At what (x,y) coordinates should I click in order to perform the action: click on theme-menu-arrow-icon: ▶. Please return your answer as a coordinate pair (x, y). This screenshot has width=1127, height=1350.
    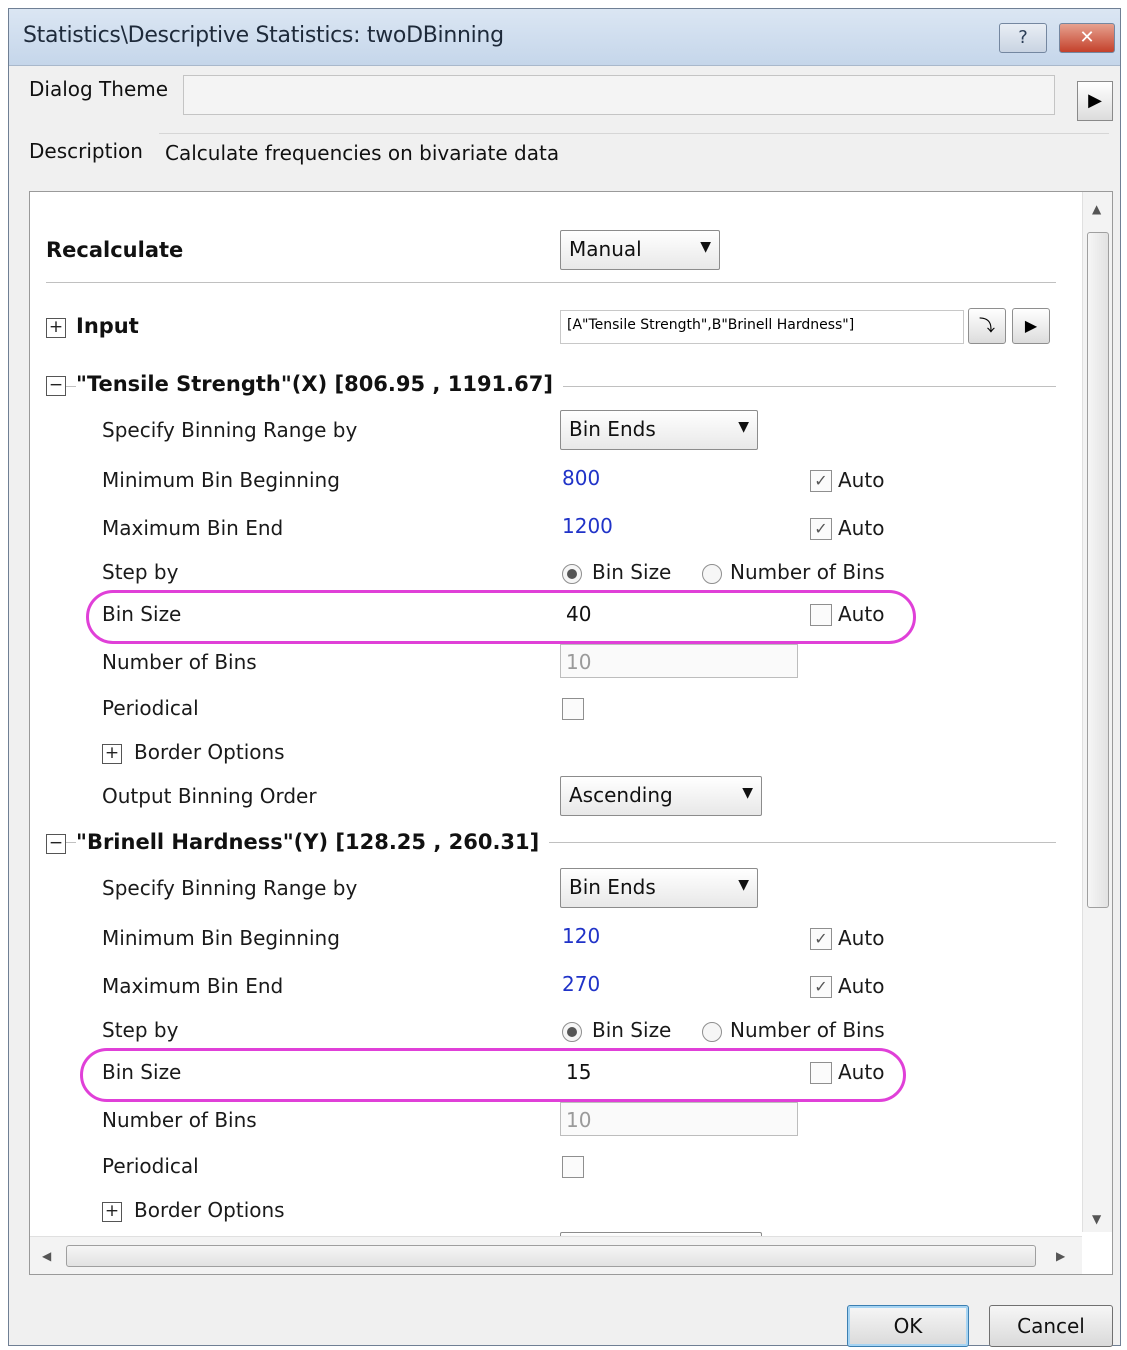
    Looking at the image, I should click on (1095, 101).